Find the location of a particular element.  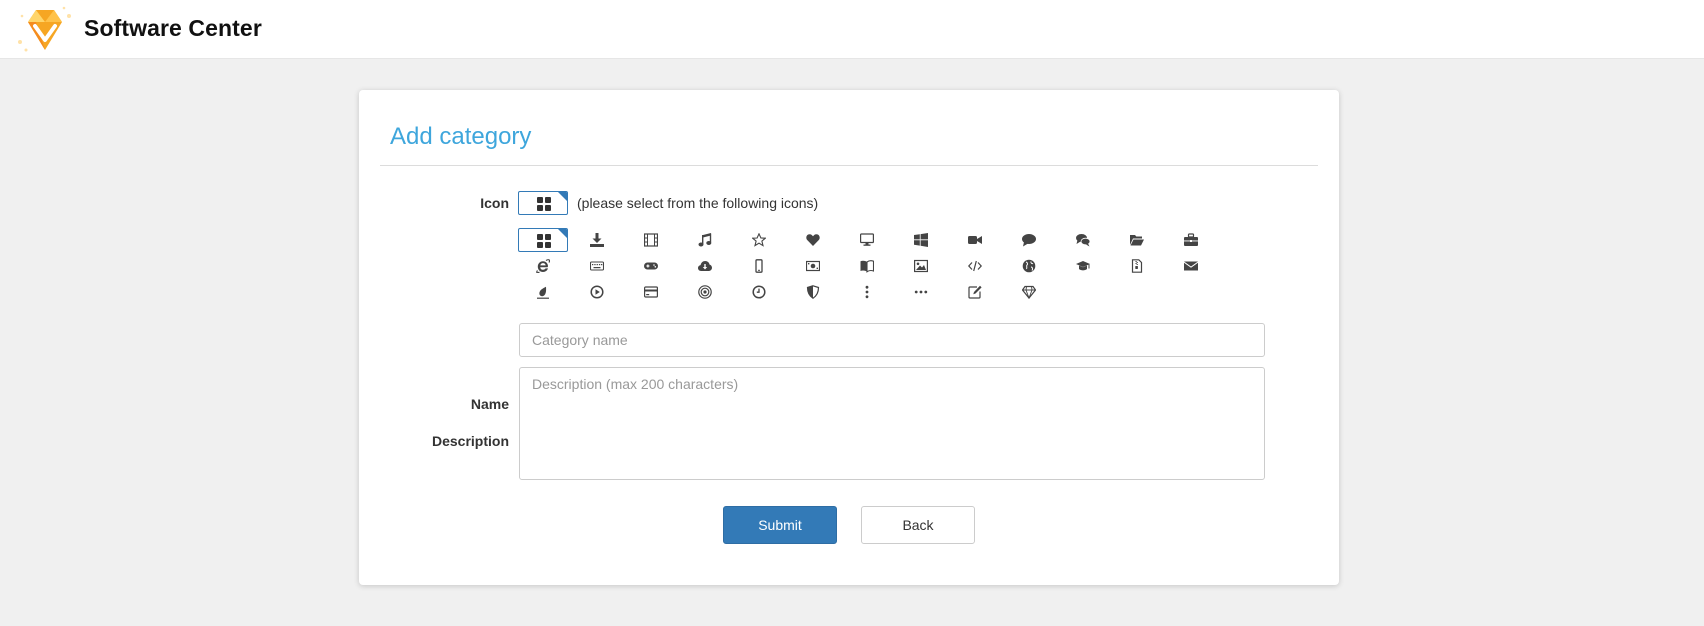

comments-icon is located at coordinates (1083, 240).